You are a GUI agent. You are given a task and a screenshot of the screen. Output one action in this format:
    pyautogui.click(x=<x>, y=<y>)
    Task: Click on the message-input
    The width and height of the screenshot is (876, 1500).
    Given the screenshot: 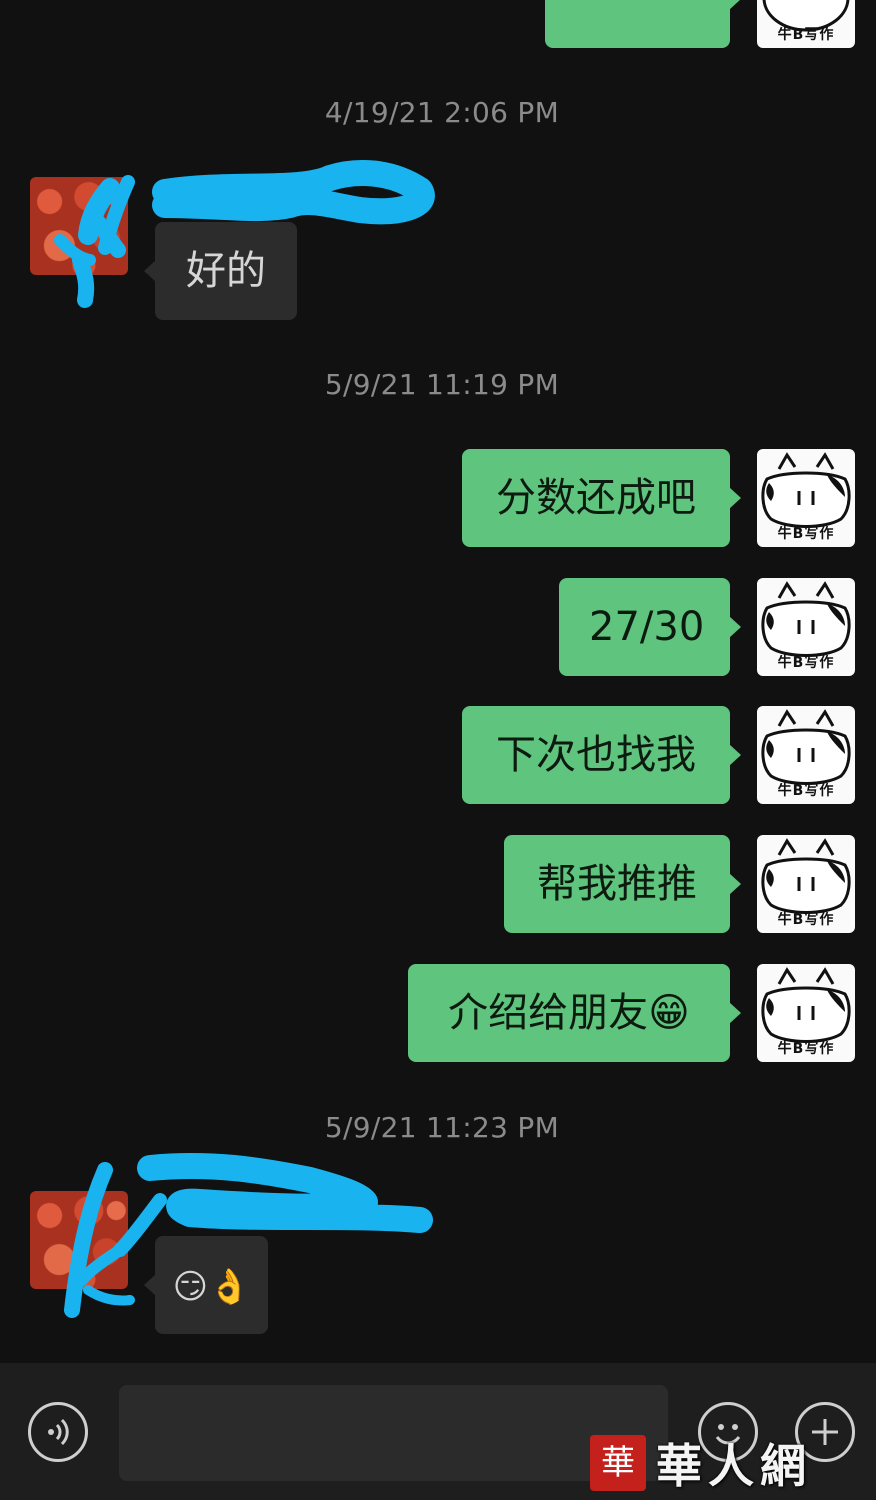 What is the action you would take?
    pyautogui.click(x=393, y=1433)
    